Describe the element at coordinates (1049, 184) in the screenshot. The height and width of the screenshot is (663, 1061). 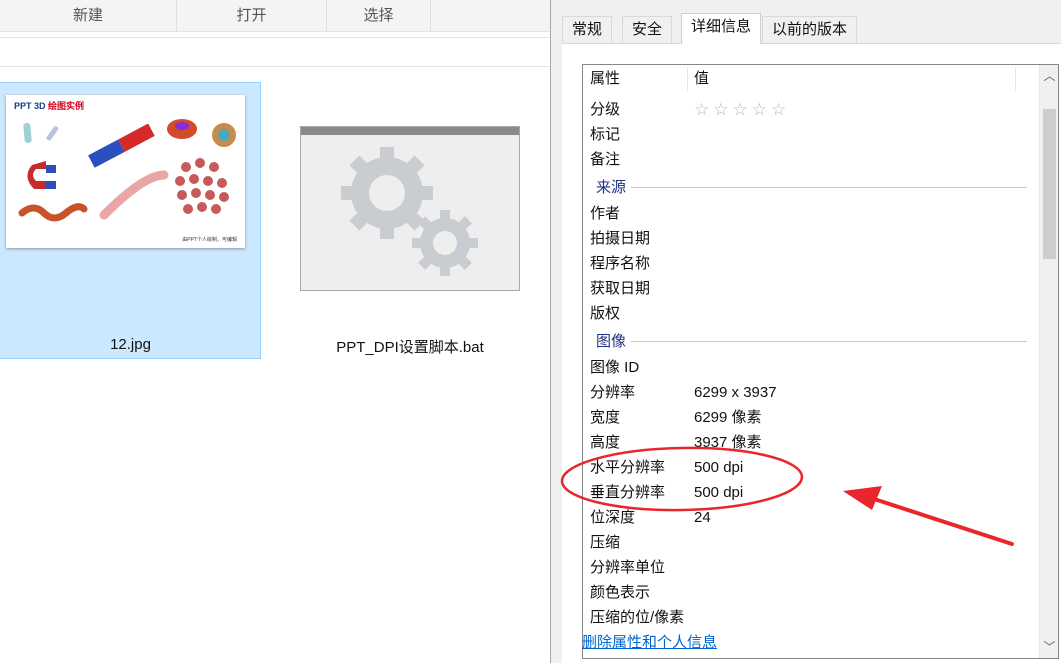
I see `scrollbar-thumb` at that location.